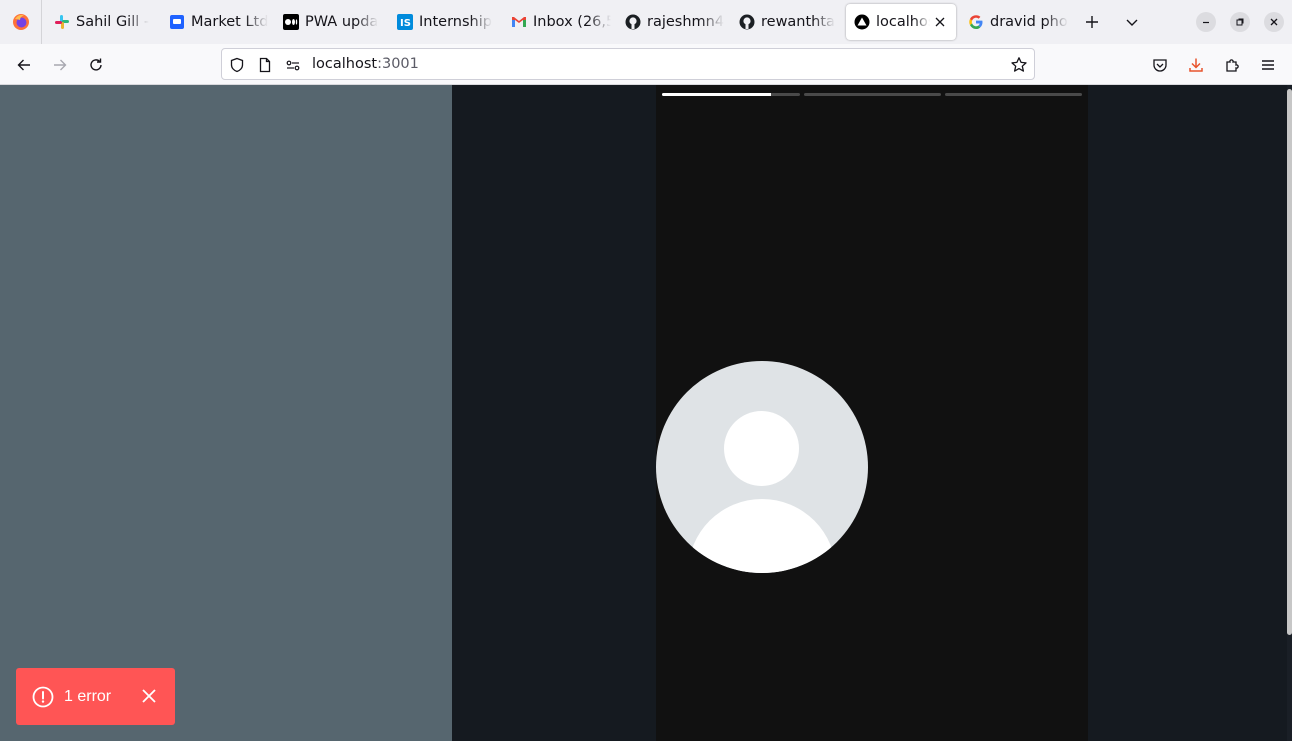 The image size is (1292, 741). What do you see at coordinates (519, 22) in the screenshot?
I see `gmail-icon` at bounding box center [519, 22].